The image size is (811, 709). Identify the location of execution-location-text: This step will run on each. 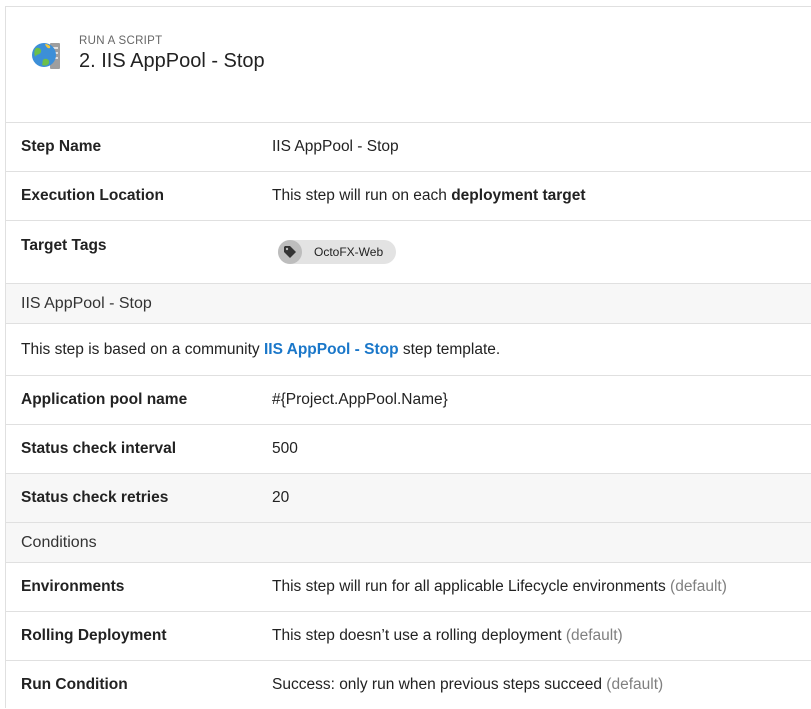
(362, 195).